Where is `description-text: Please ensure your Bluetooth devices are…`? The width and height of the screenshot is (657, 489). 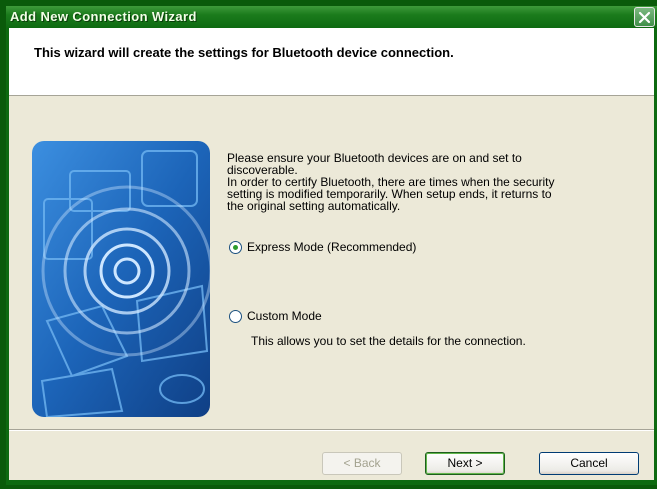
description-text: Please ensure your Bluetooth devices are… is located at coordinates (427, 182).